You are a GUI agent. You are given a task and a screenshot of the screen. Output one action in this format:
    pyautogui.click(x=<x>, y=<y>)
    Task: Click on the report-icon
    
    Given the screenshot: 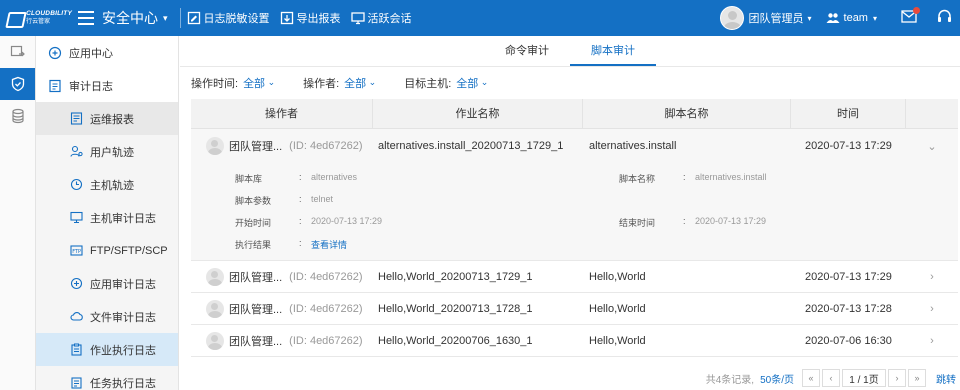 What is the action you would take?
    pyautogui.click(x=76, y=118)
    